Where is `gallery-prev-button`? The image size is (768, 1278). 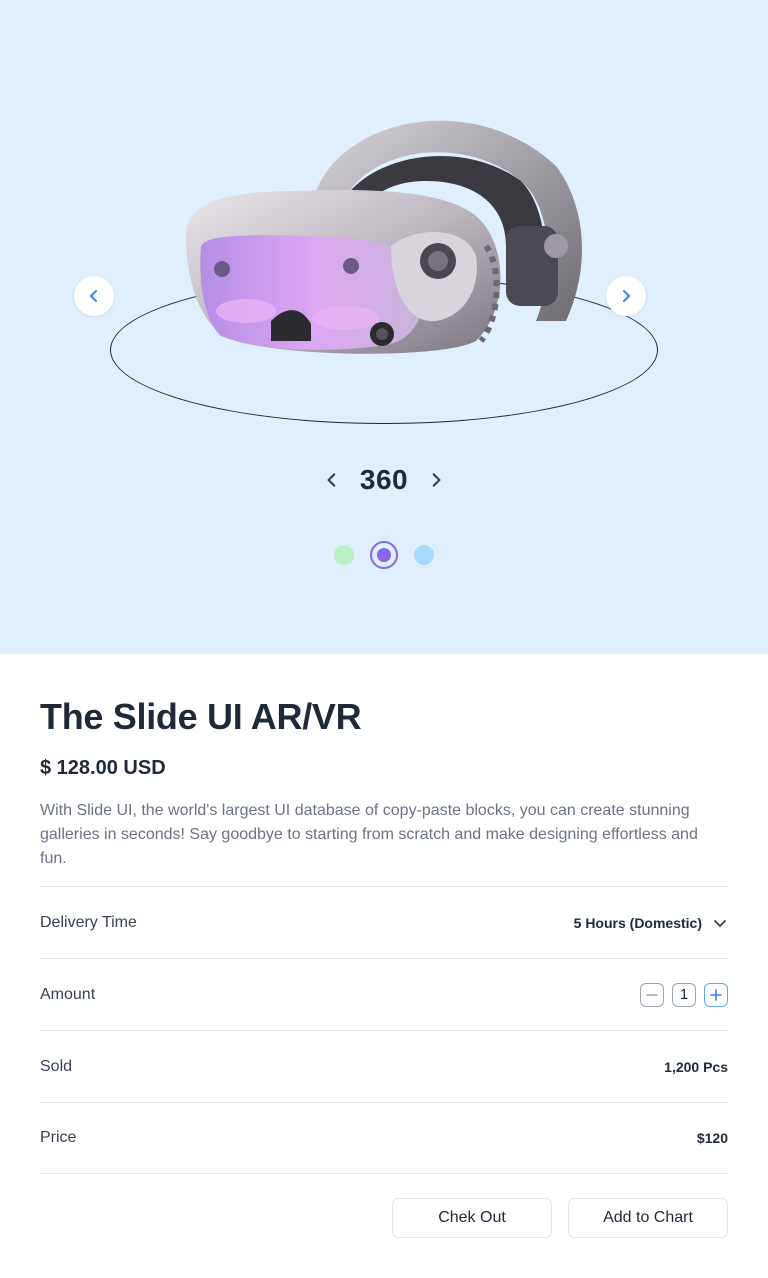
gallery-prev-button is located at coordinates (94, 296).